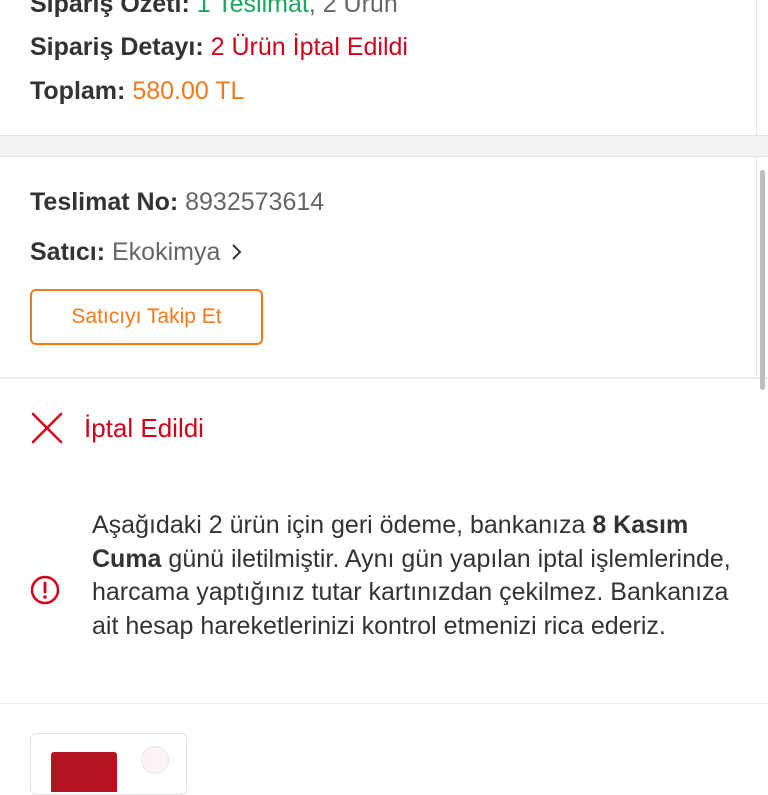  Describe the element at coordinates (45, 590) in the screenshot. I see `info-circle-icon` at that location.